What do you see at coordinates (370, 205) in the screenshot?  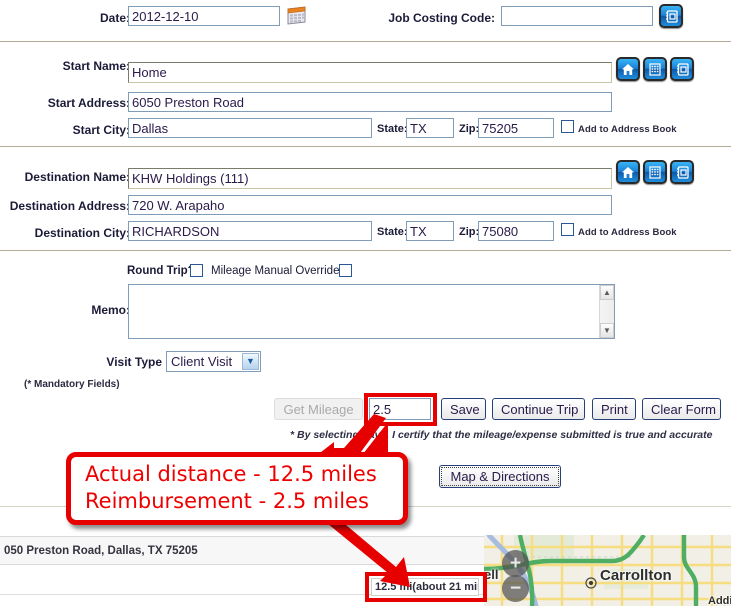 I see `destination-address-input` at bounding box center [370, 205].